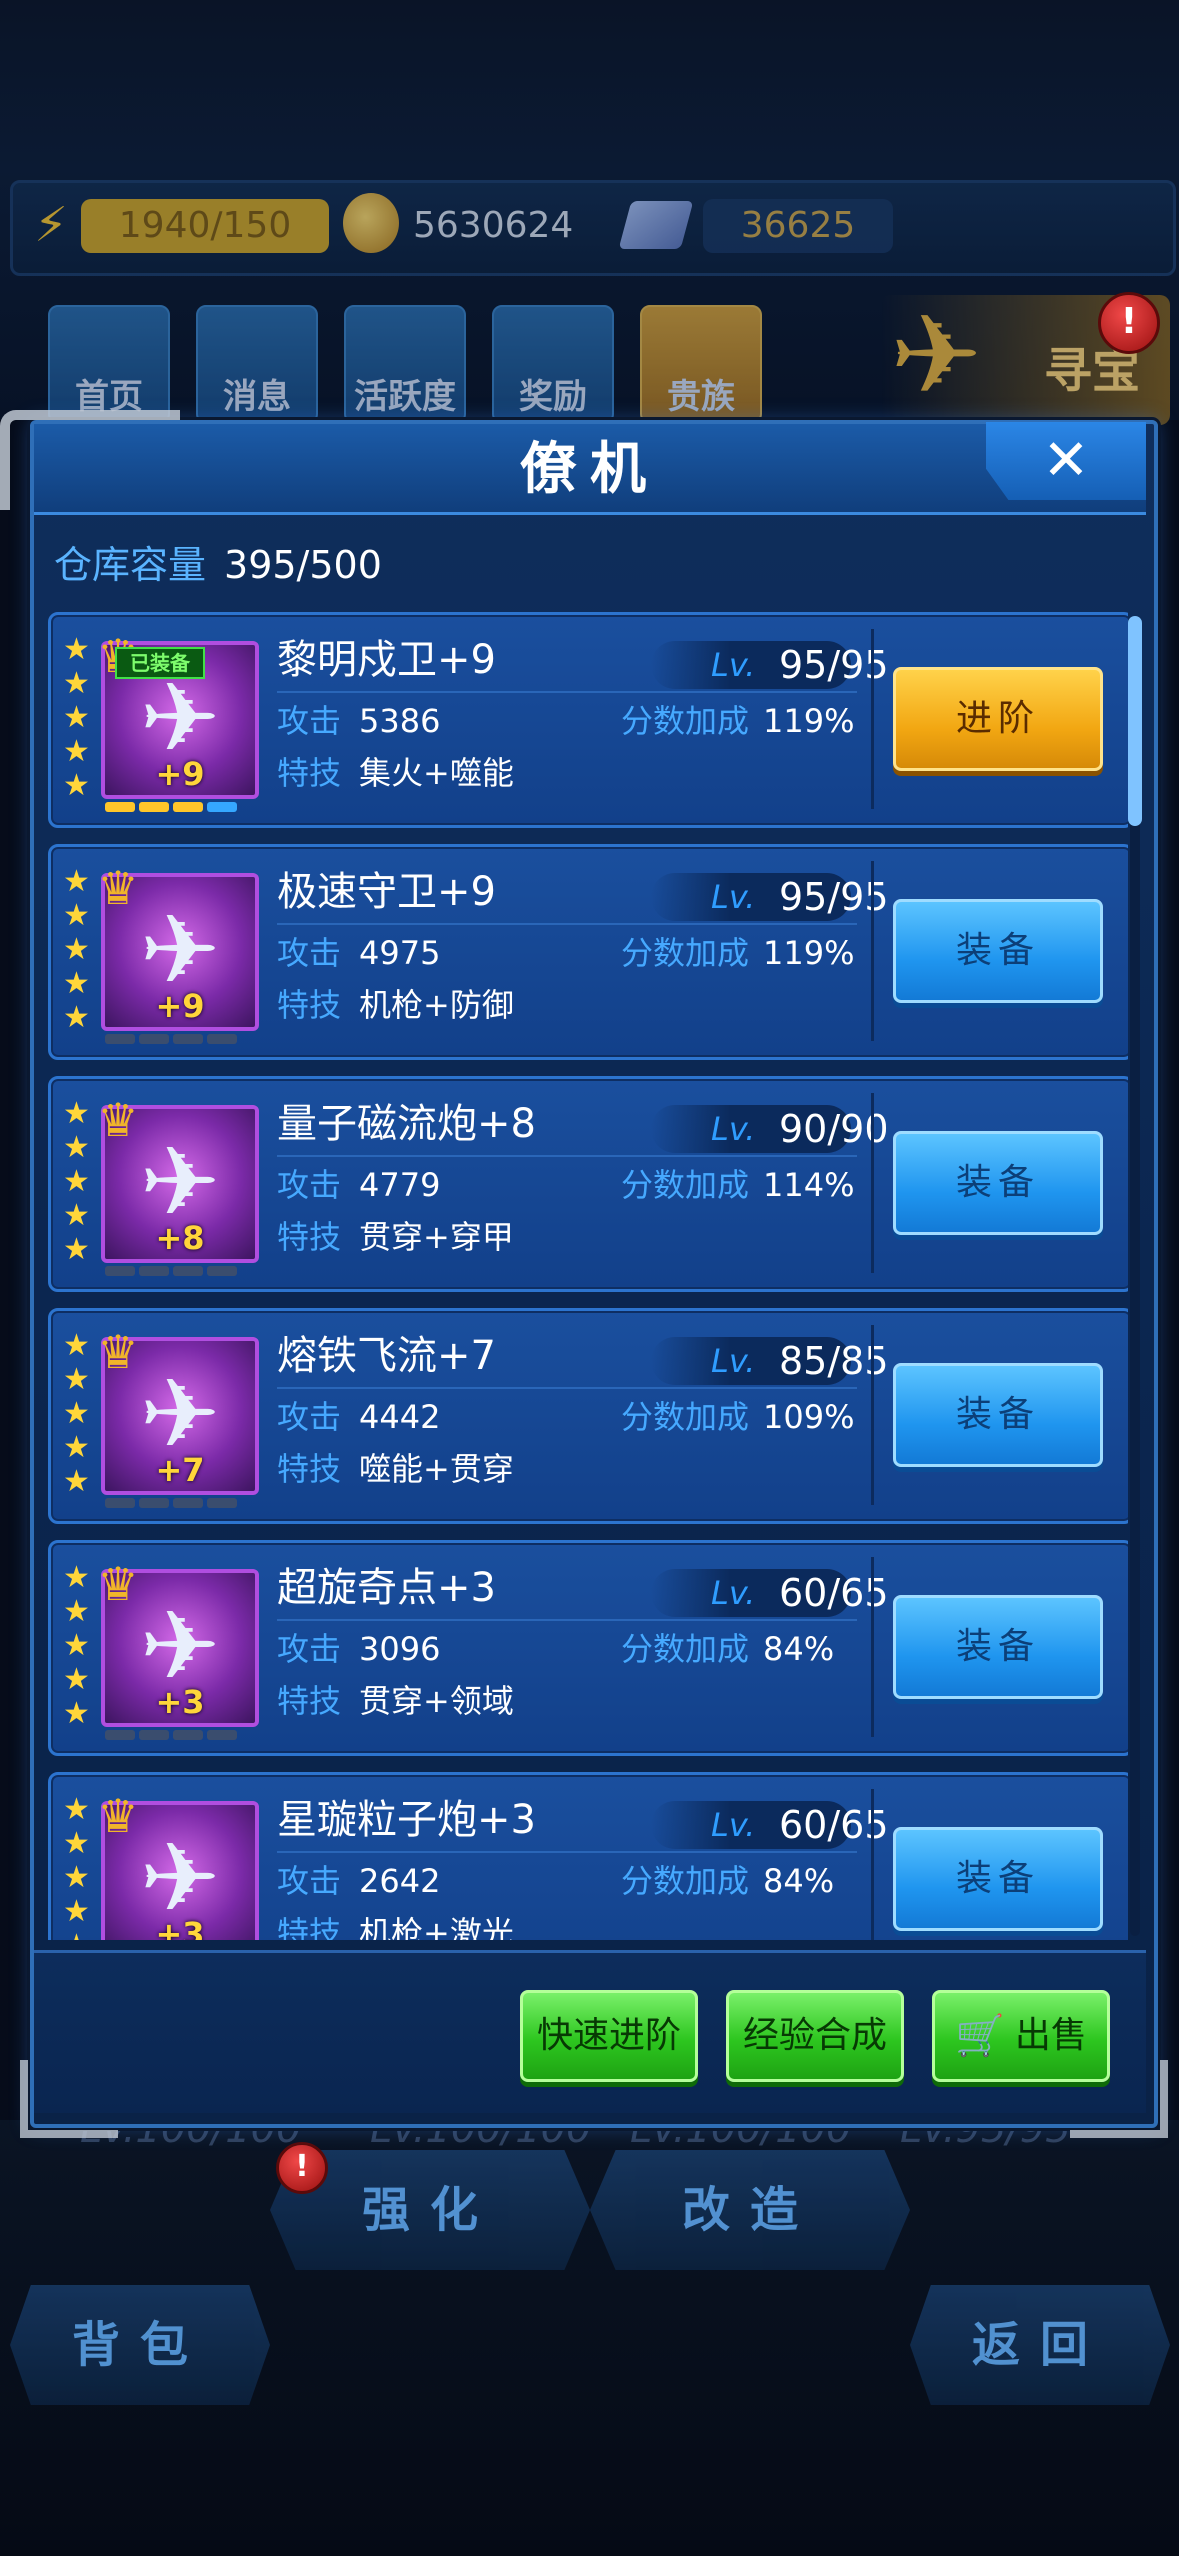 The image size is (1179, 2556). Describe the element at coordinates (1021, 2036) in the screenshot. I see `sell-button: 🛒 出售` at that location.